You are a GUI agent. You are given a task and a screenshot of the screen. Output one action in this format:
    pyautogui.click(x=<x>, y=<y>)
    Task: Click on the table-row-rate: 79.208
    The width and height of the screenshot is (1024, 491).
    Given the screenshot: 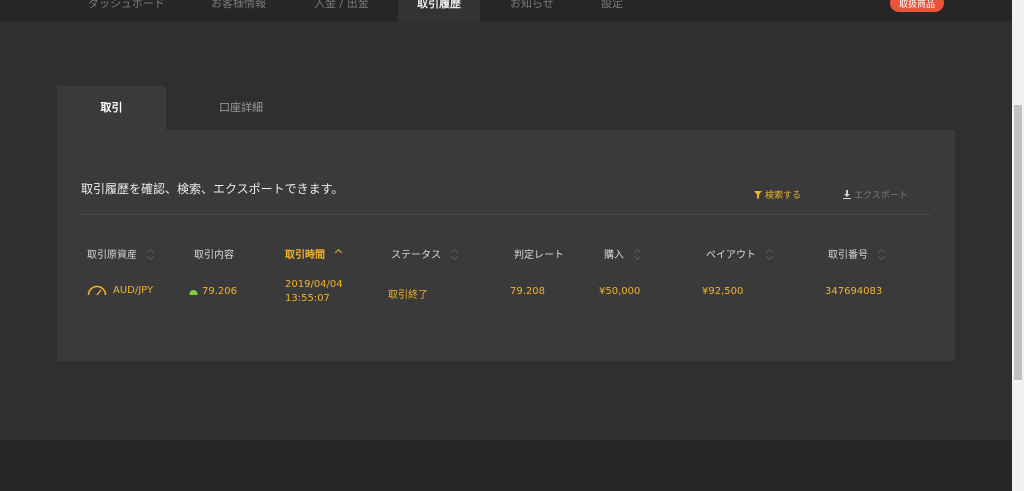 What is the action you would take?
    pyautogui.click(x=527, y=291)
    